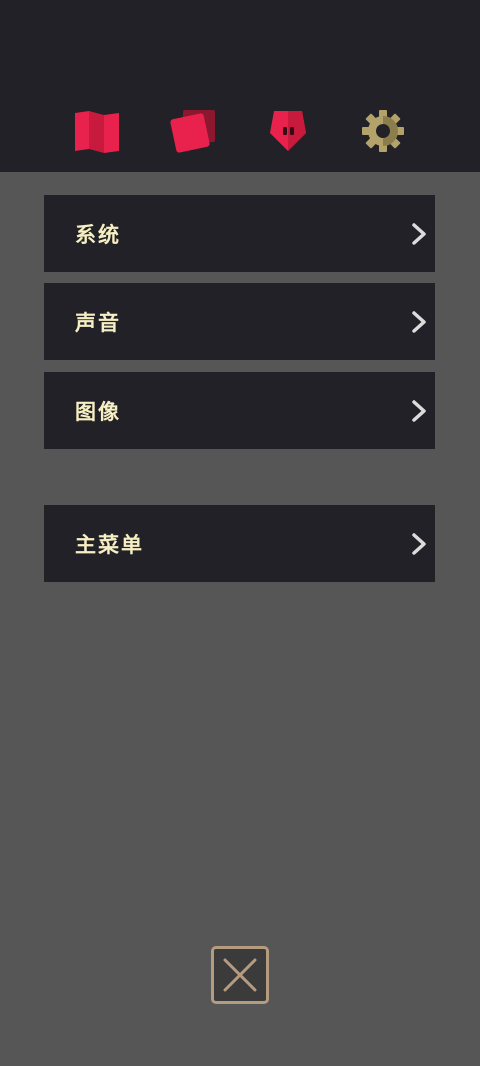 This screenshot has width=480, height=1066. I want to click on menu-item-sound: 声音, so click(239, 321).